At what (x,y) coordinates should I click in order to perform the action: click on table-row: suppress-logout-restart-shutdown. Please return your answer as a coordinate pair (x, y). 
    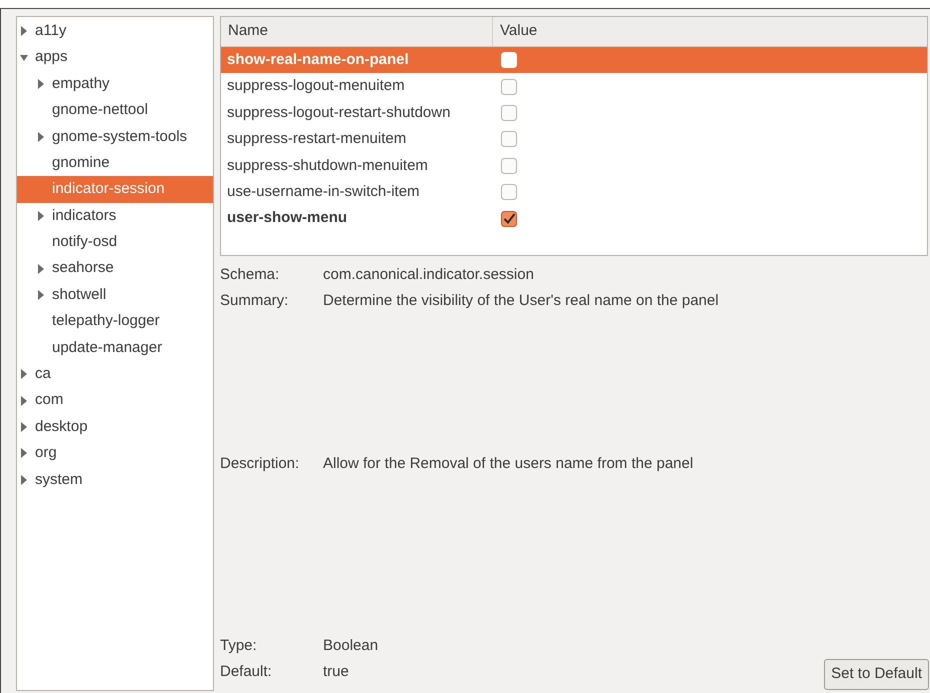
    Looking at the image, I should click on (574, 113).